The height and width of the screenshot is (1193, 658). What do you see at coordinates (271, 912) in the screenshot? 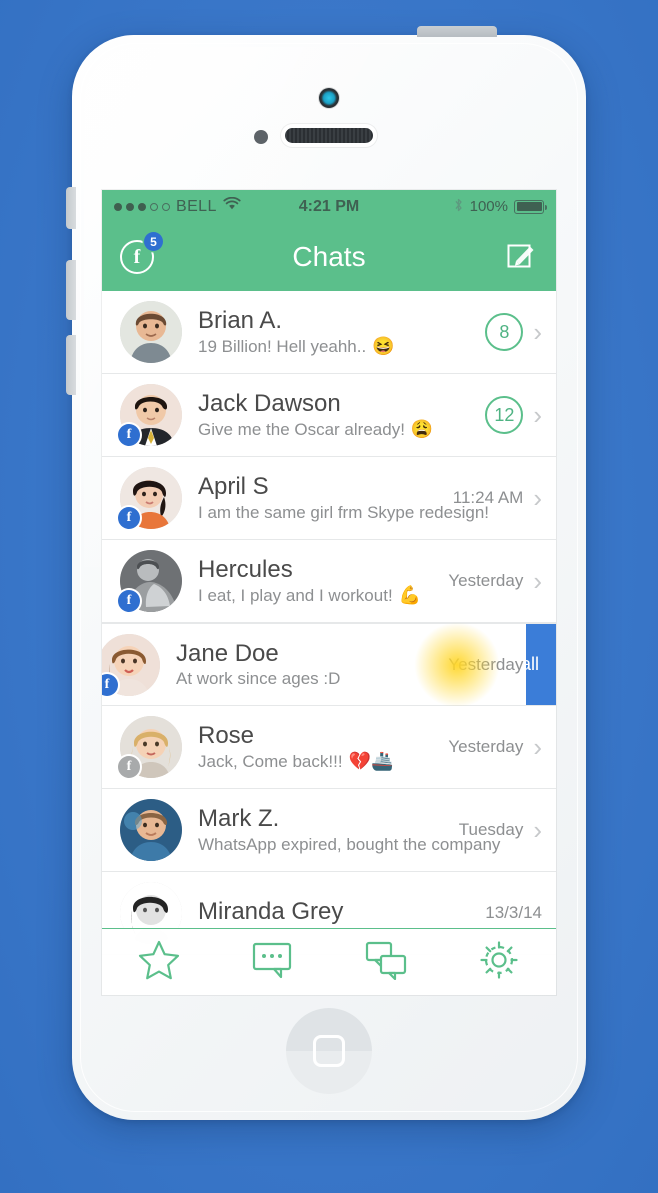
I see `chat-name: Miranda Grey` at bounding box center [271, 912].